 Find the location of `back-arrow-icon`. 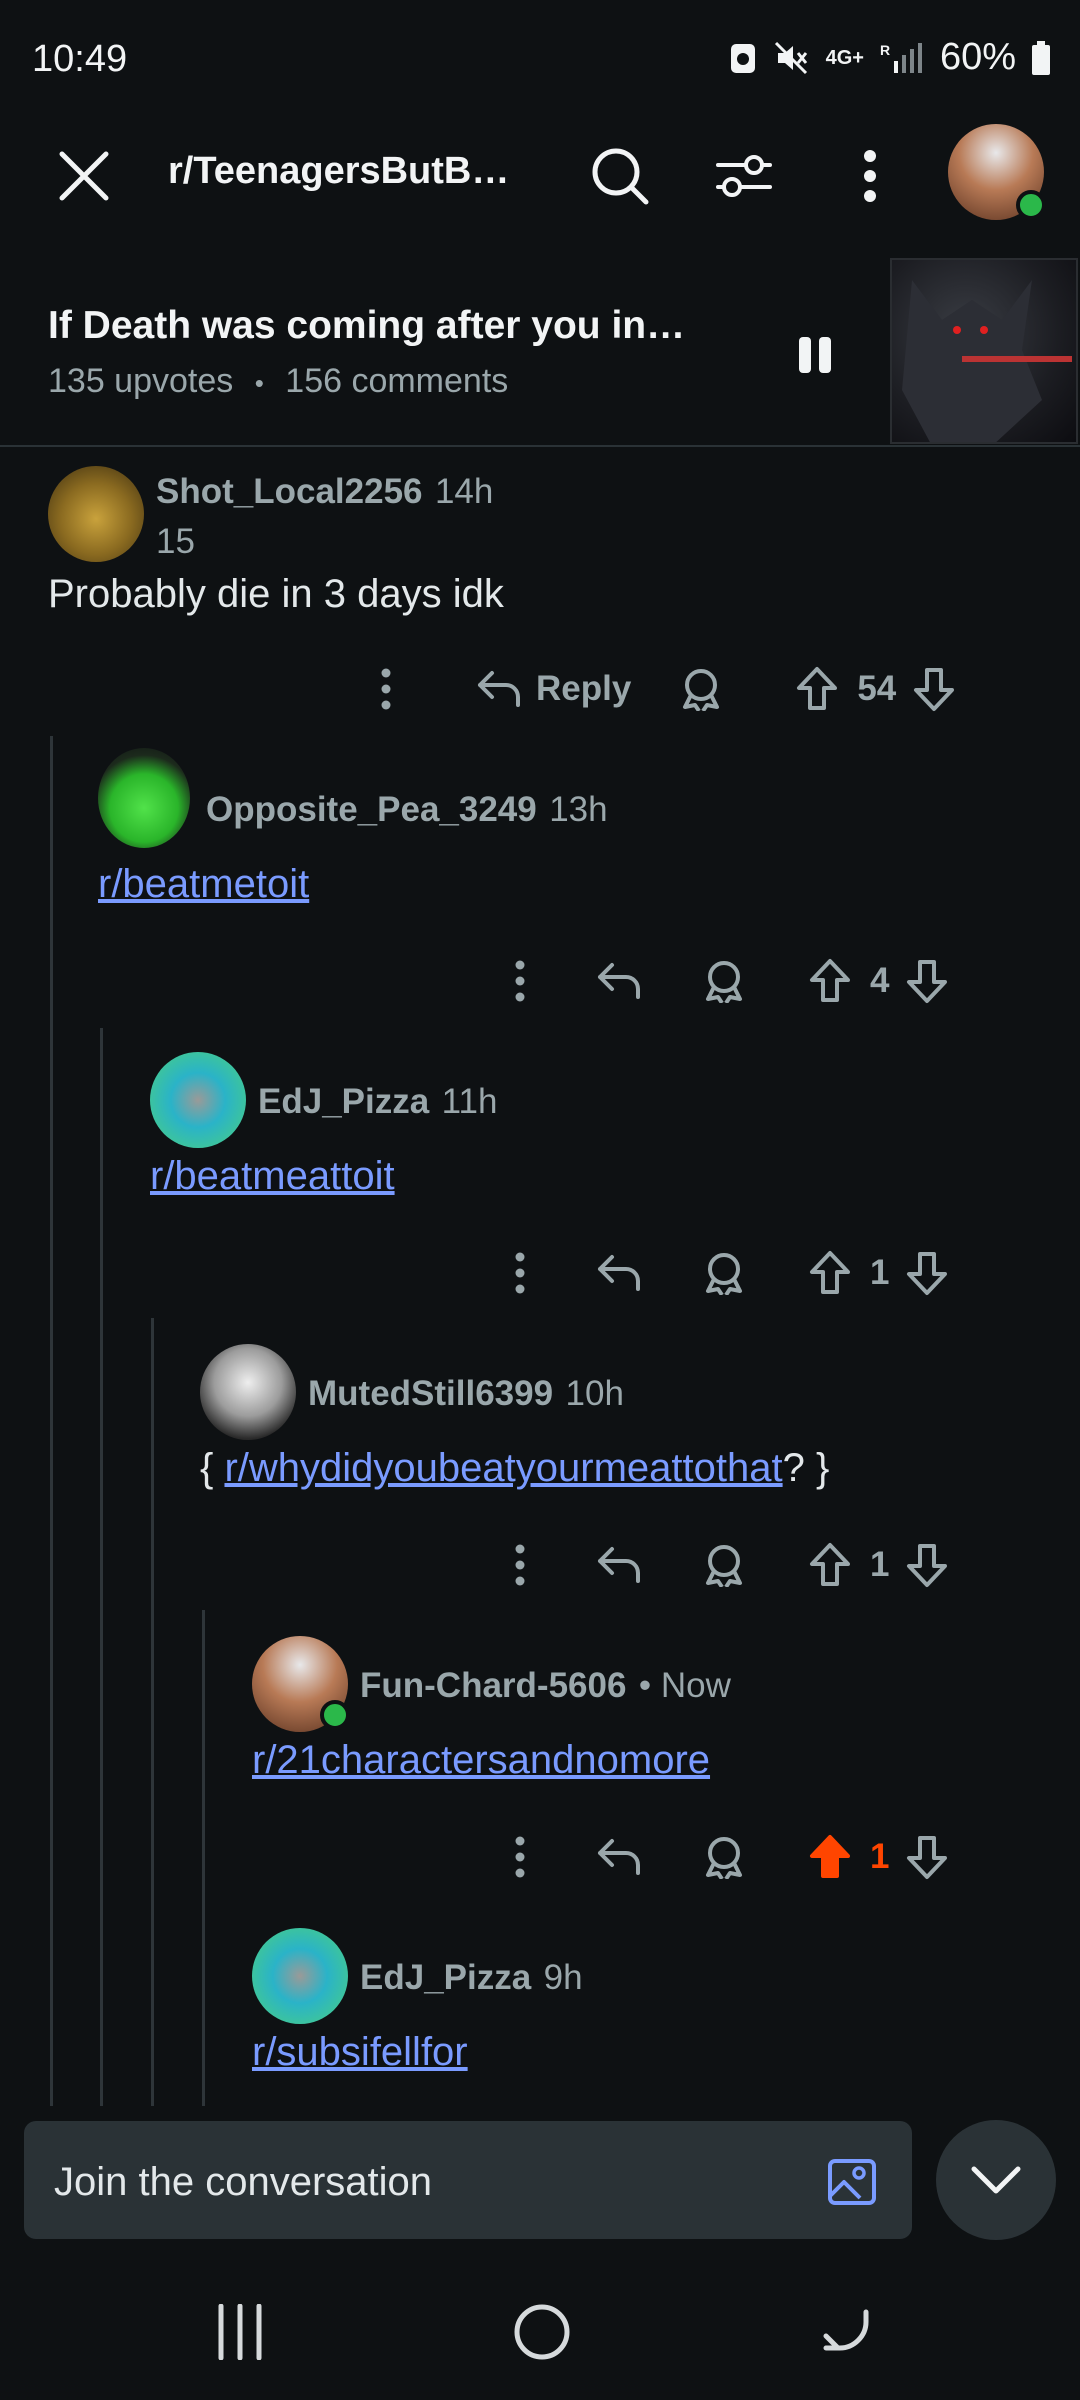

back-arrow-icon is located at coordinates (846, 2330).